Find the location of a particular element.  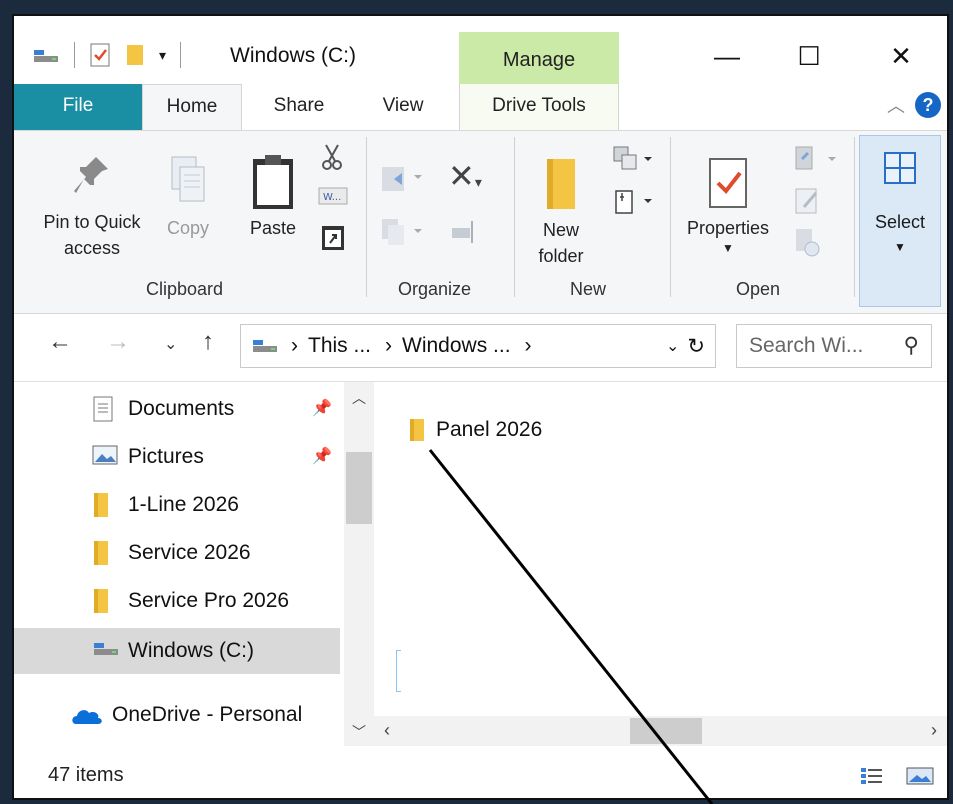

new-group-label: New is located at coordinates (588, 289).